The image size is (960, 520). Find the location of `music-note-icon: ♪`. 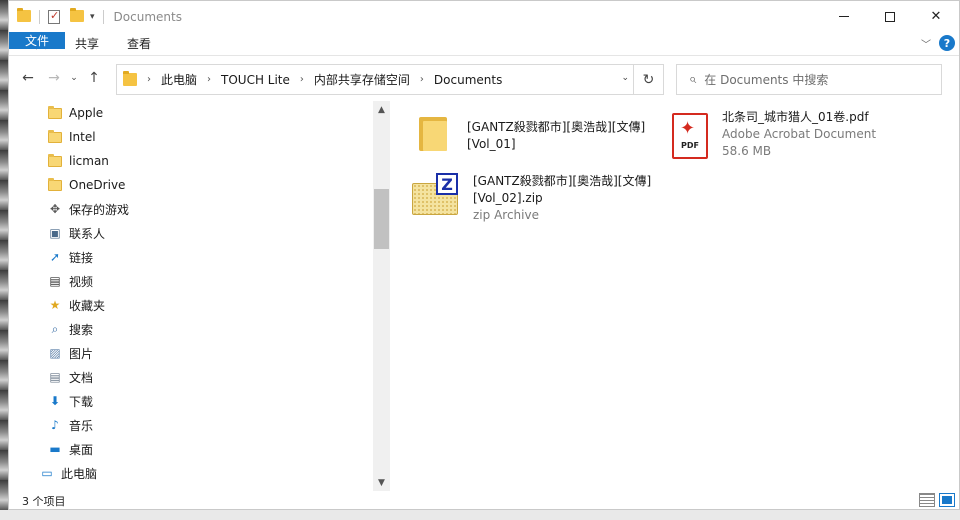

music-note-icon: ♪ is located at coordinates (55, 425).